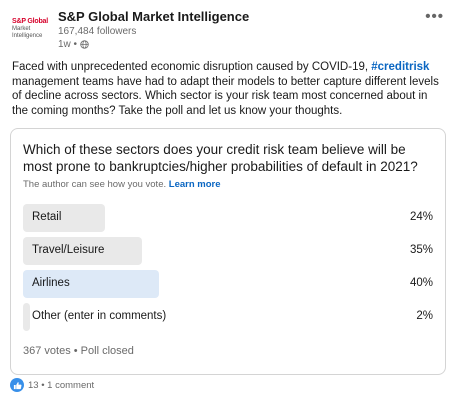 The height and width of the screenshot is (403, 458). I want to click on hashtag-link: #creditrisk, so click(400, 67).